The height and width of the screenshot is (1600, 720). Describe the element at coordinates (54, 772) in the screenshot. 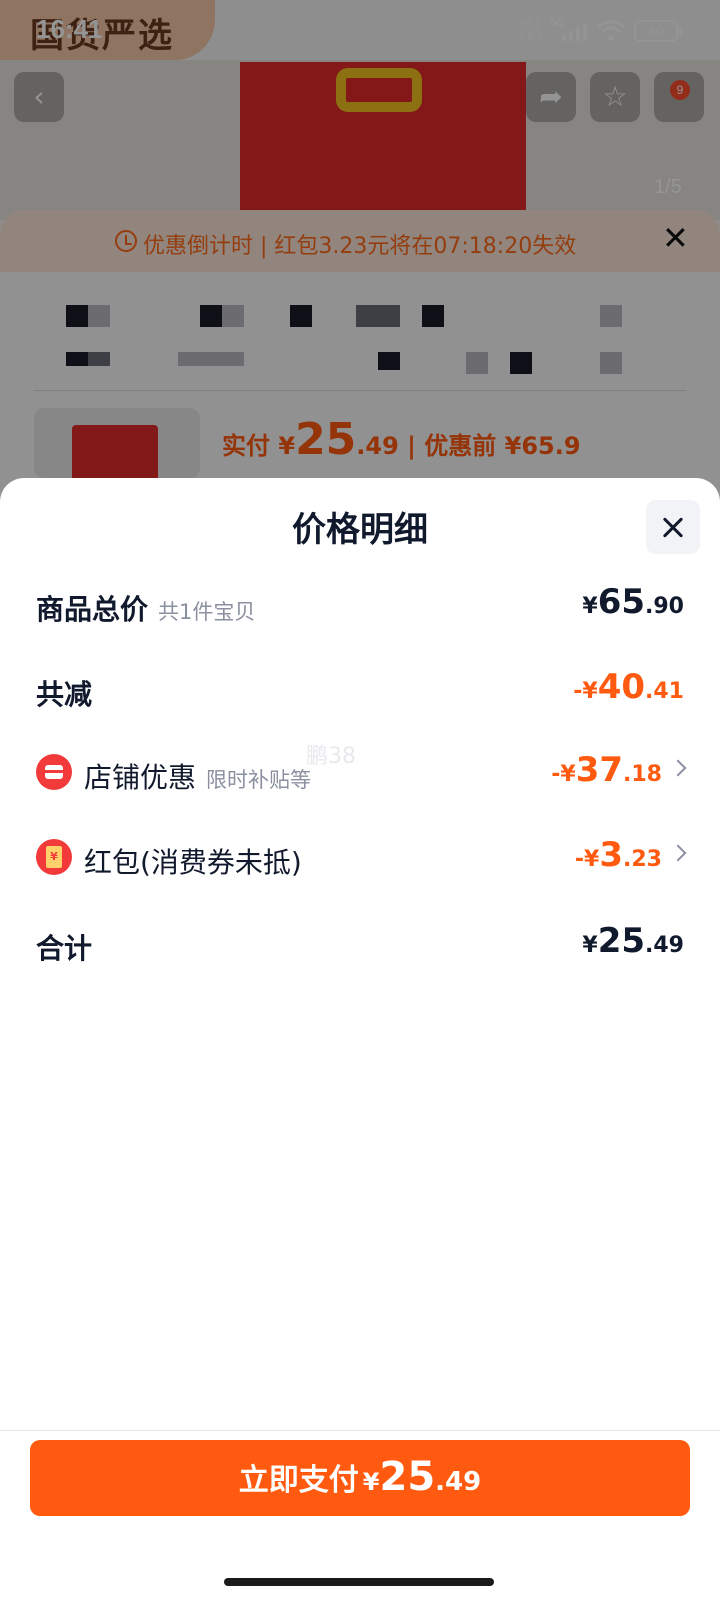

I see `shop-discount-icon` at that location.